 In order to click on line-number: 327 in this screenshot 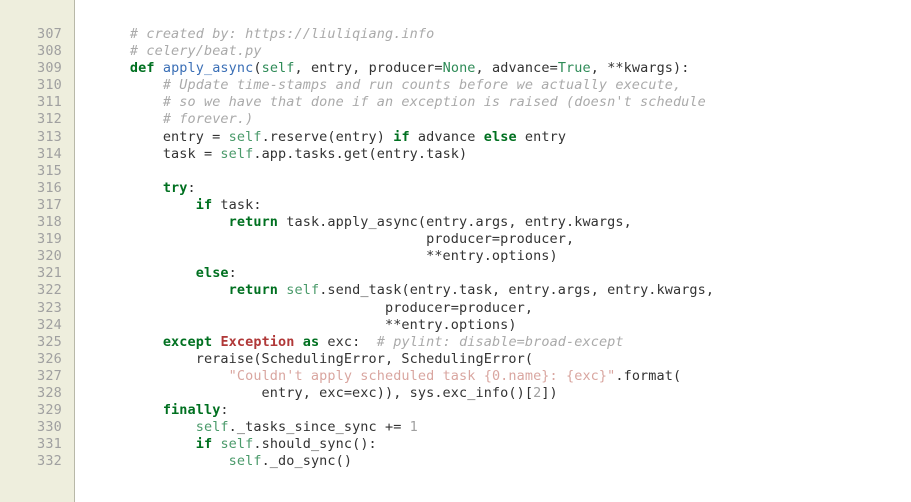, I will do `click(49, 375)`.